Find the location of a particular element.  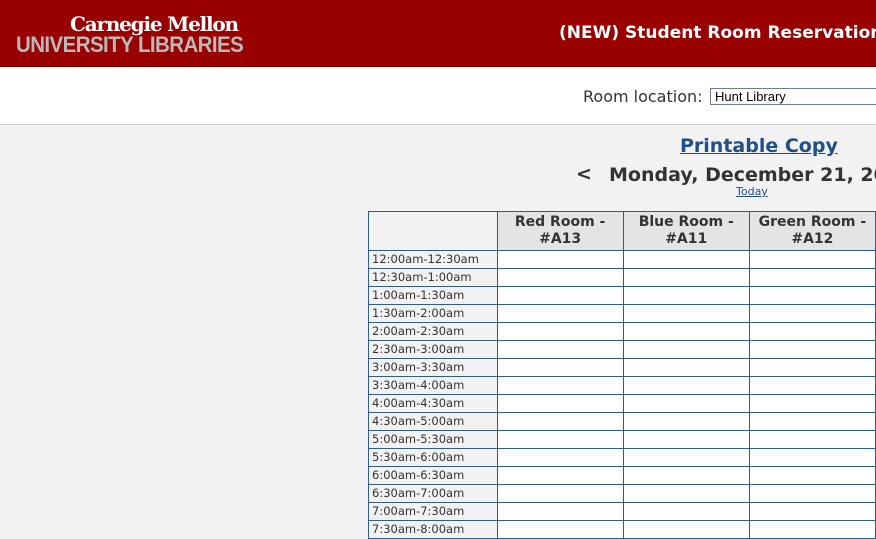

time-slot-label: 6:00am-6:30am is located at coordinates (433, 475).